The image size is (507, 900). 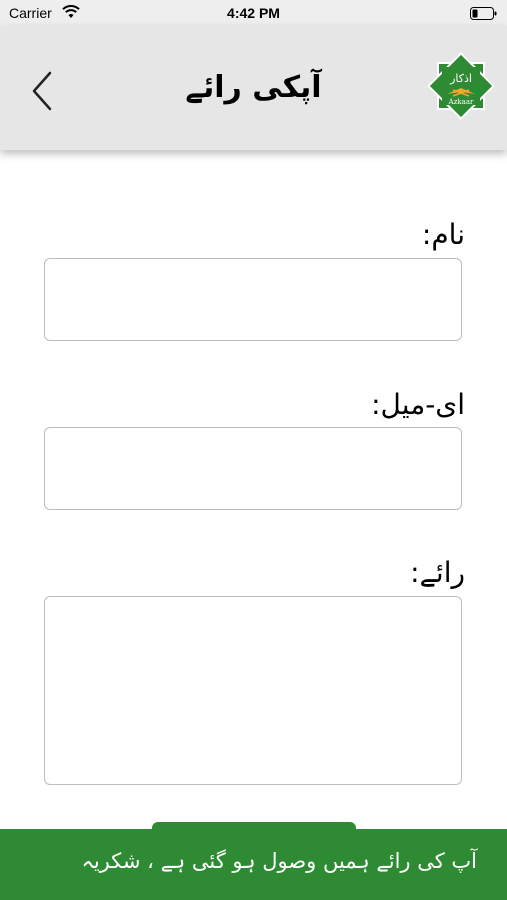 I want to click on toast-message: آپ کی رائے ہمیں وصول ہو گئی ہے ، شکریہ, so click(x=279, y=861).